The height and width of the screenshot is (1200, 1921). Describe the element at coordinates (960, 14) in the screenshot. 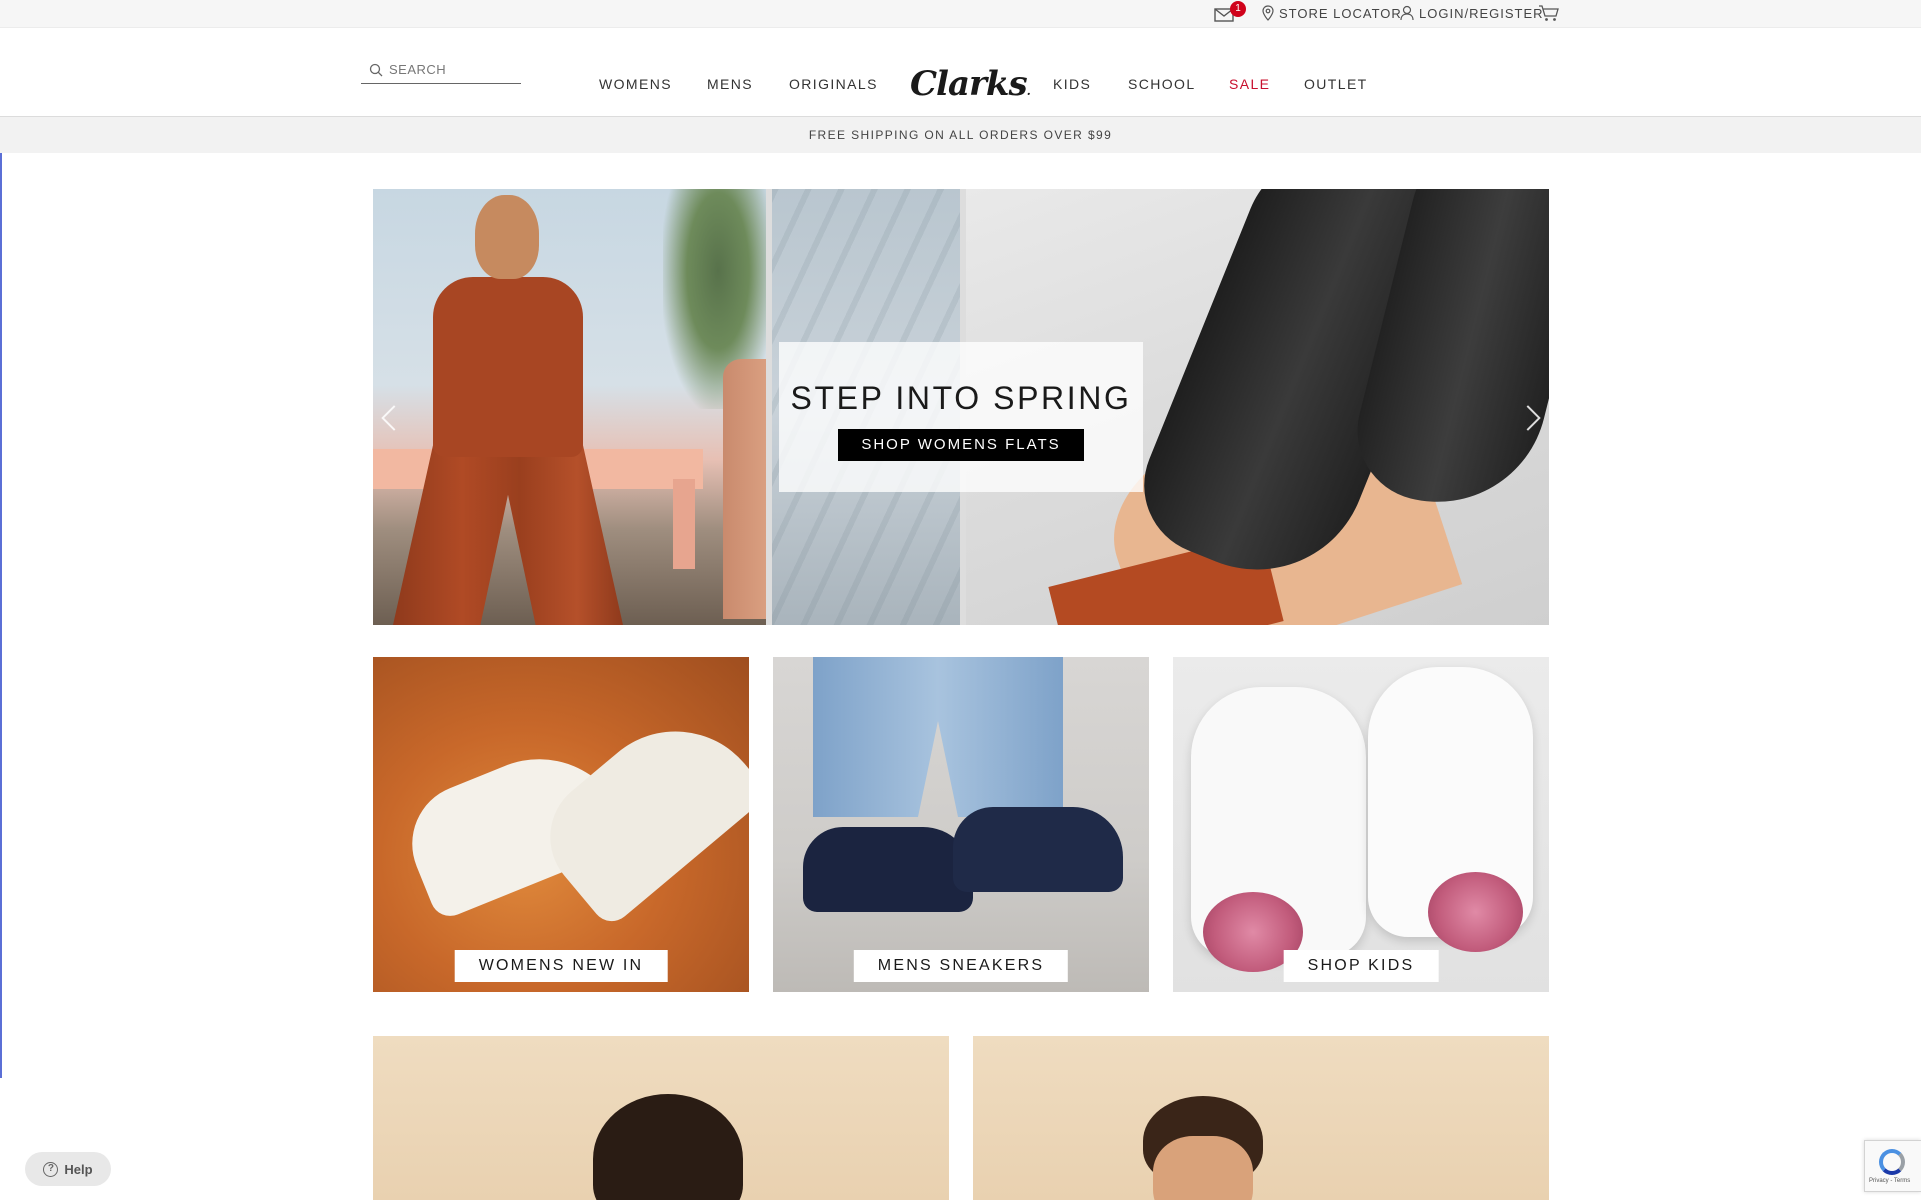

I see `utility-bar: 1 STORE LOCATOR LOGIN/REGISTER` at that location.